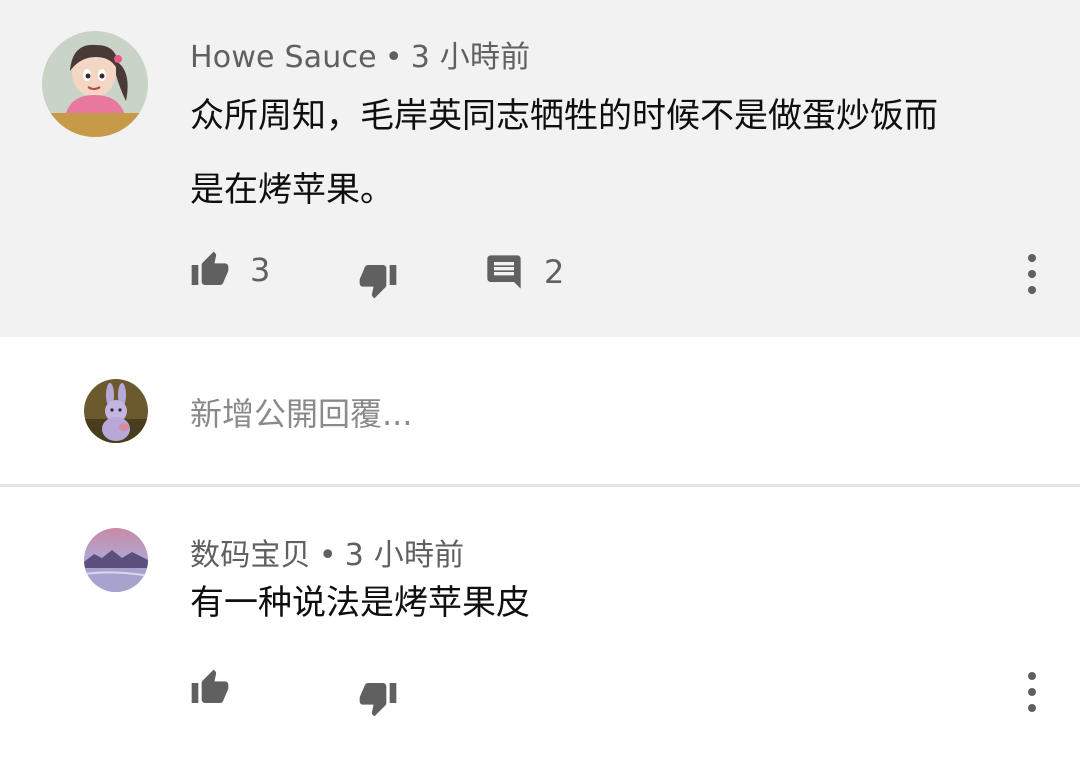 This screenshot has height=763, width=1080. What do you see at coordinates (283, 57) in the screenshot?
I see `author-name: Howe Sauce` at bounding box center [283, 57].